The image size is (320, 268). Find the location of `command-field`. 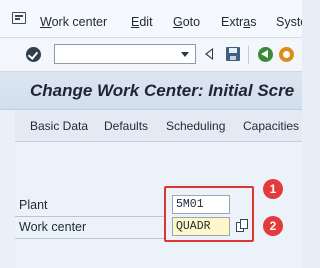

command-field is located at coordinates (125, 54).